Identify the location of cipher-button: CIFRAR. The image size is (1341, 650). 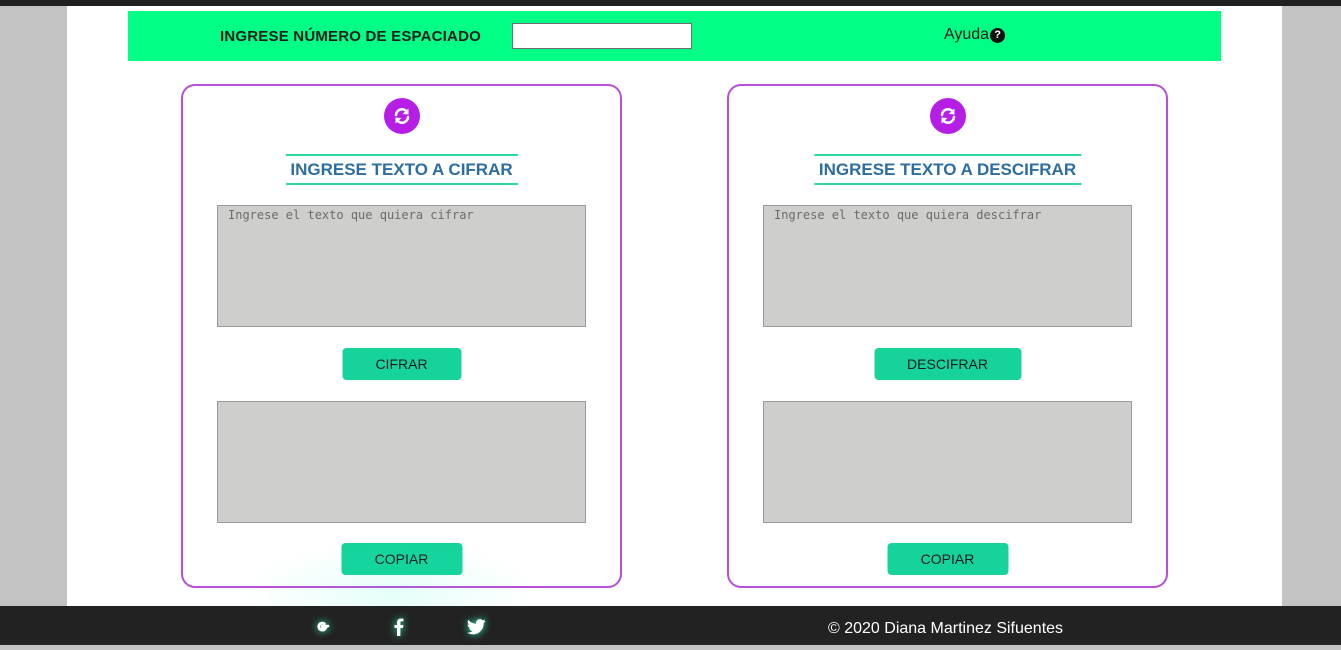
(401, 364).